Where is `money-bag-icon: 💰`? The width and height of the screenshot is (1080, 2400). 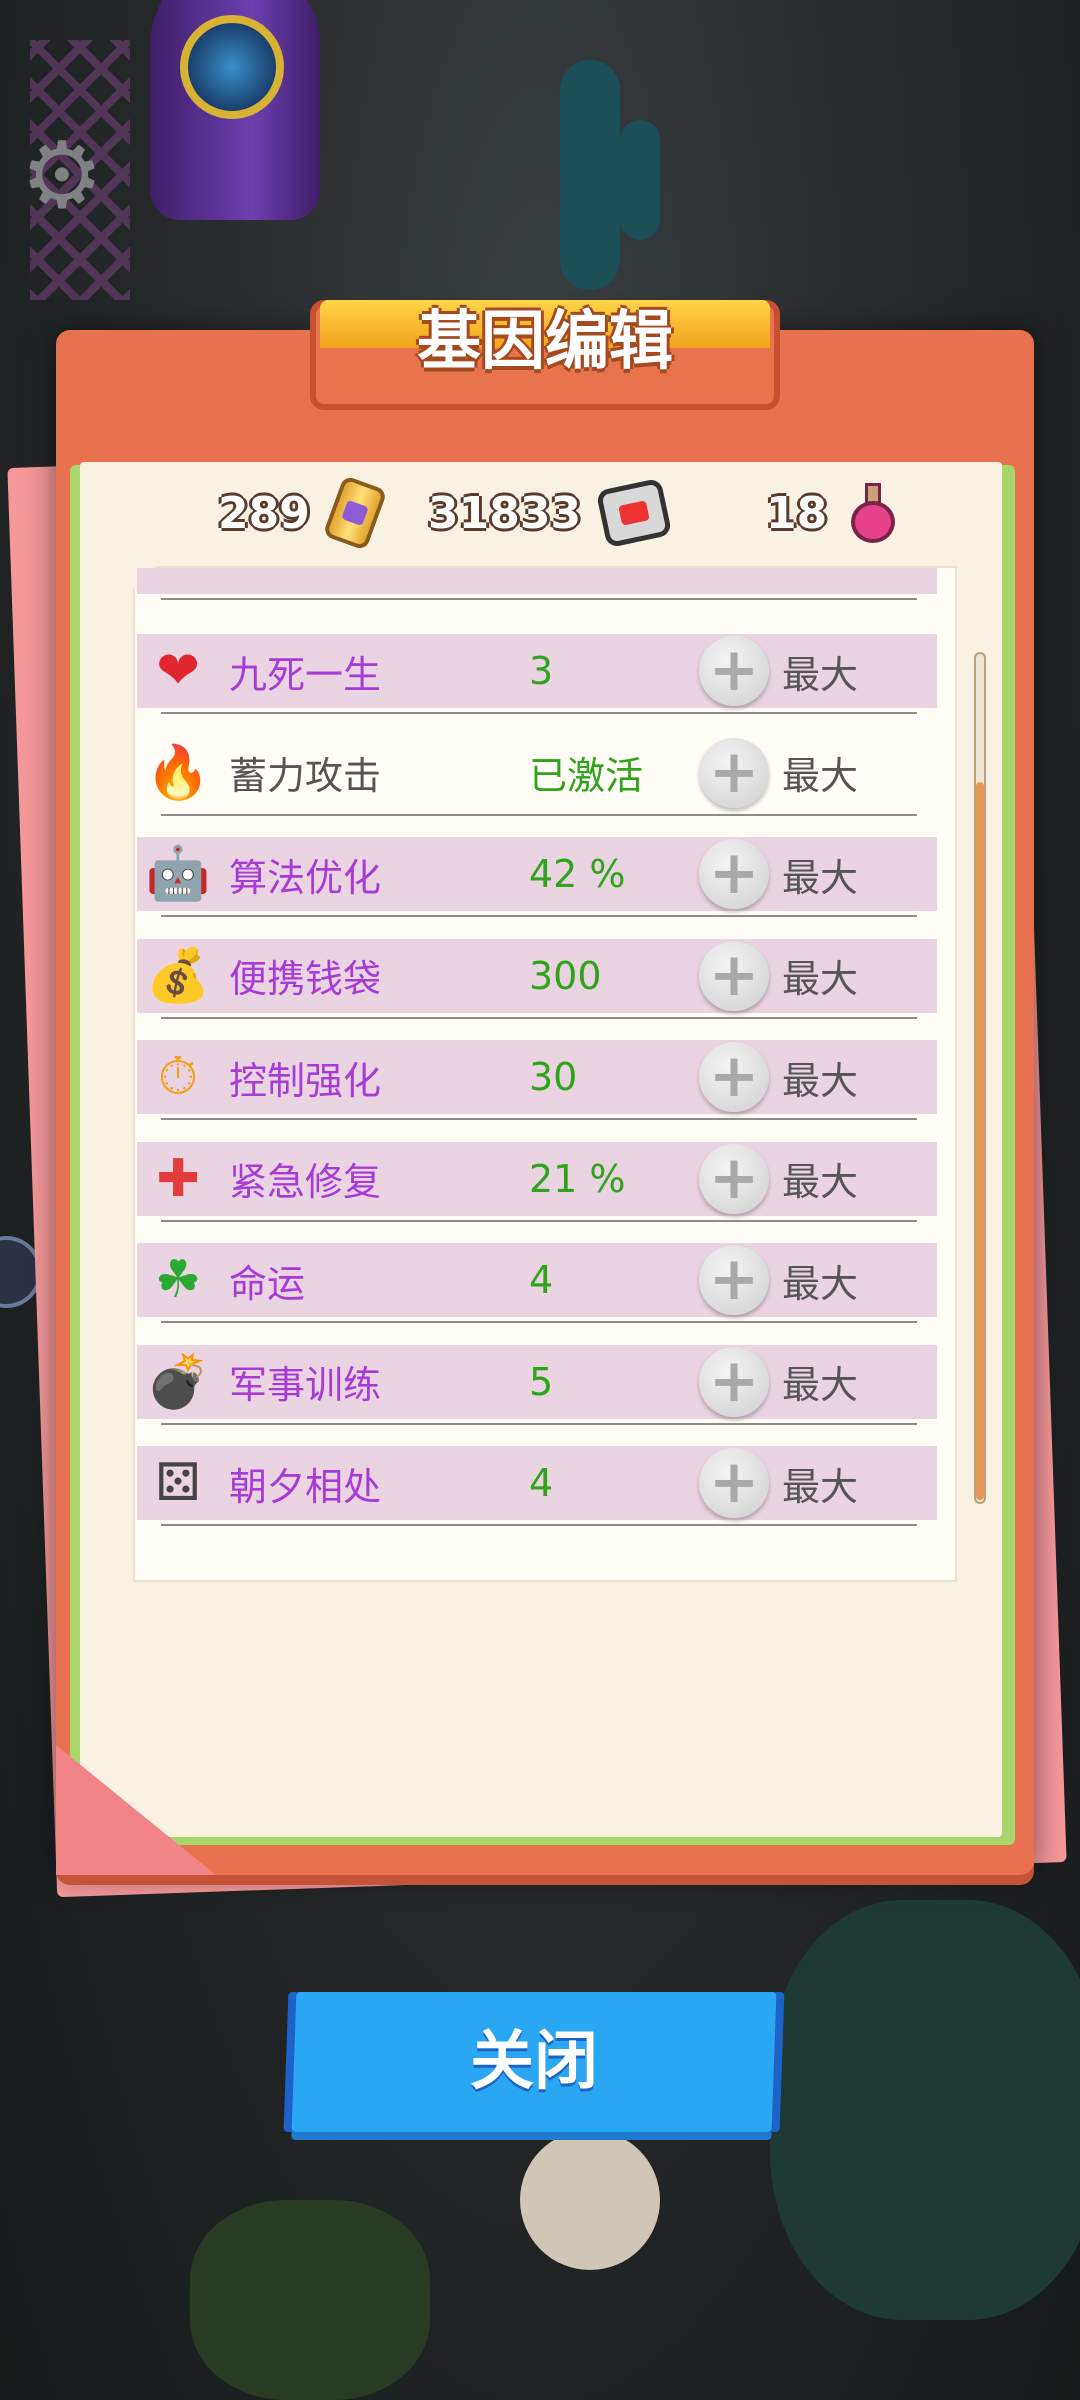
money-bag-icon: 💰 is located at coordinates (178, 975).